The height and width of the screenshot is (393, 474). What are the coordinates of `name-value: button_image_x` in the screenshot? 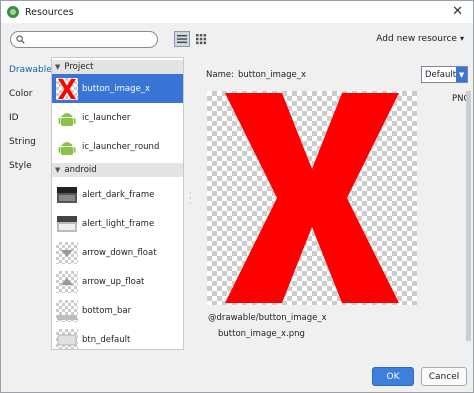 It's located at (272, 75).